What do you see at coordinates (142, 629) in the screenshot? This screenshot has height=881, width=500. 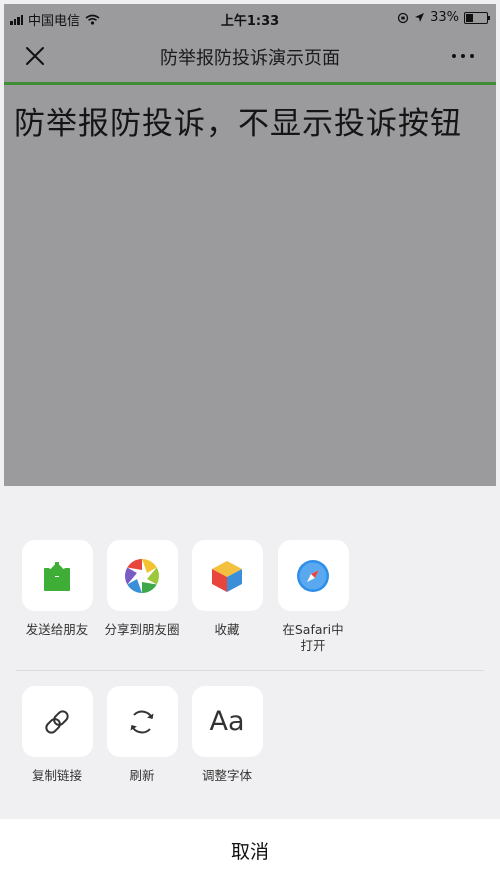 I see `moments-label: 分享到朋友圈` at bounding box center [142, 629].